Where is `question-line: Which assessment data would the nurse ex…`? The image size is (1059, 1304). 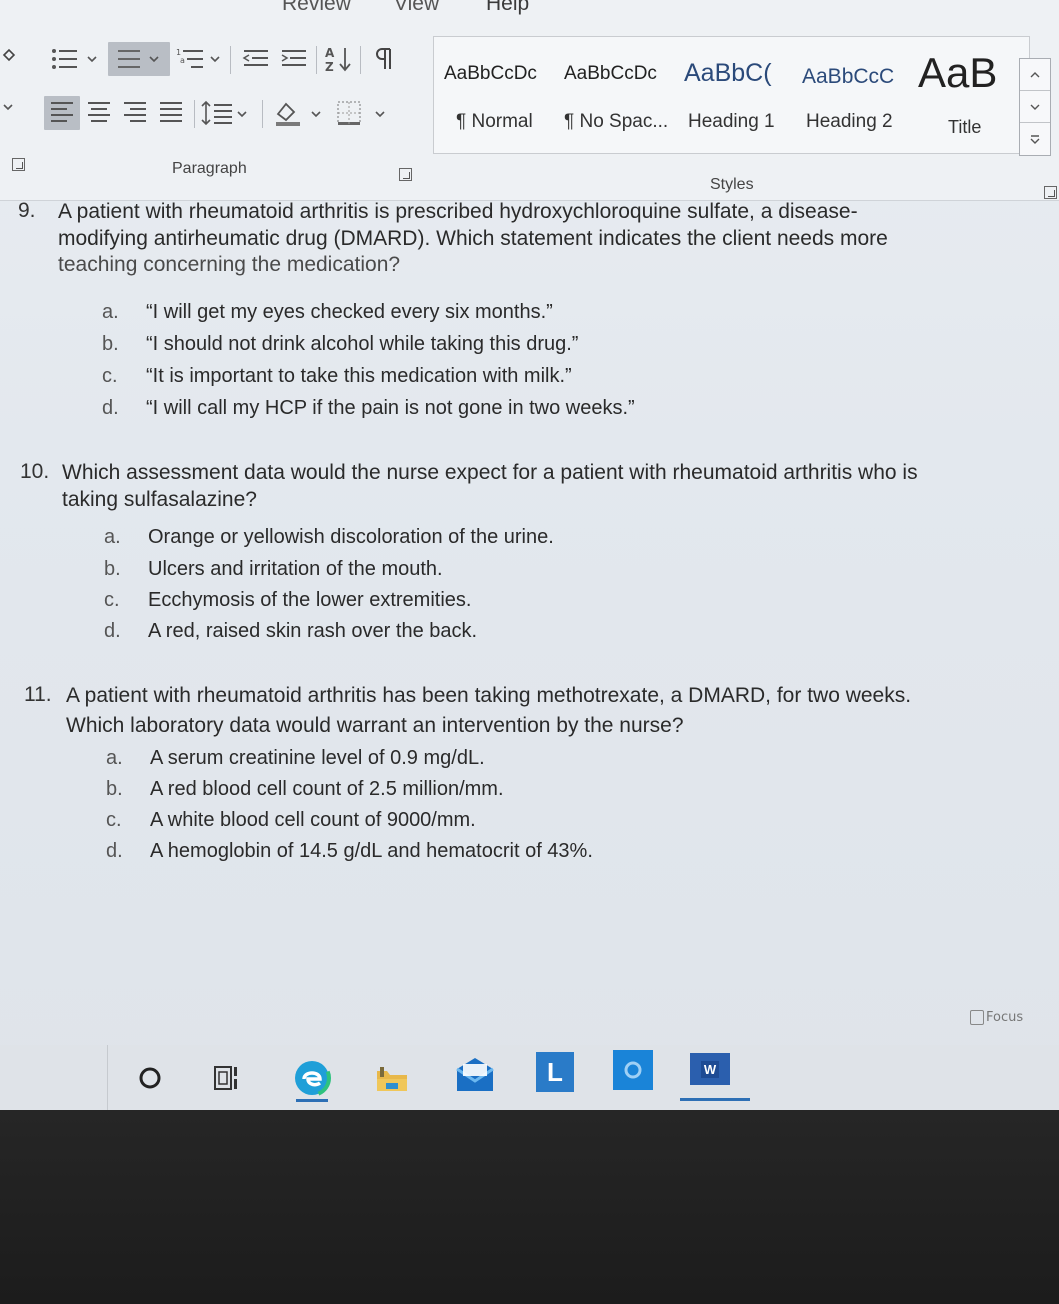
question-line: Which assessment data would the nurse ex… is located at coordinates (490, 472).